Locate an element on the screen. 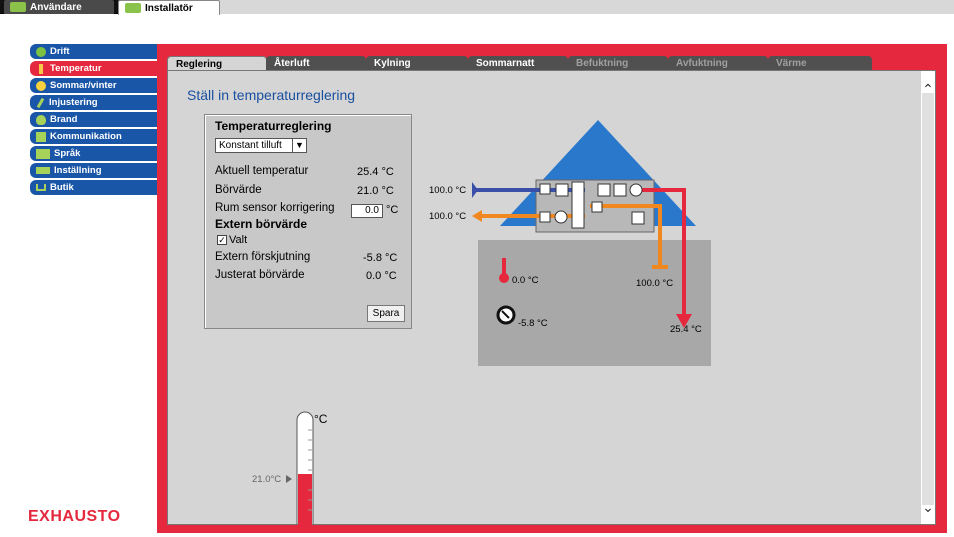 The width and height of the screenshot is (954, 537). heater-icon is located at coordinates (620, 190).